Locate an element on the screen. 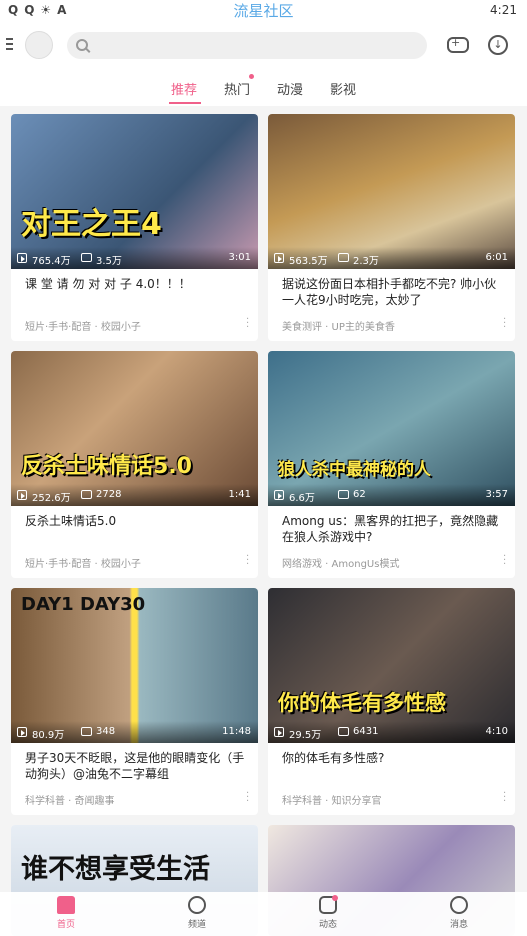  status-bar: Q Q ☀ A 流星社区 4:21 is located at coordinates (263, 11).